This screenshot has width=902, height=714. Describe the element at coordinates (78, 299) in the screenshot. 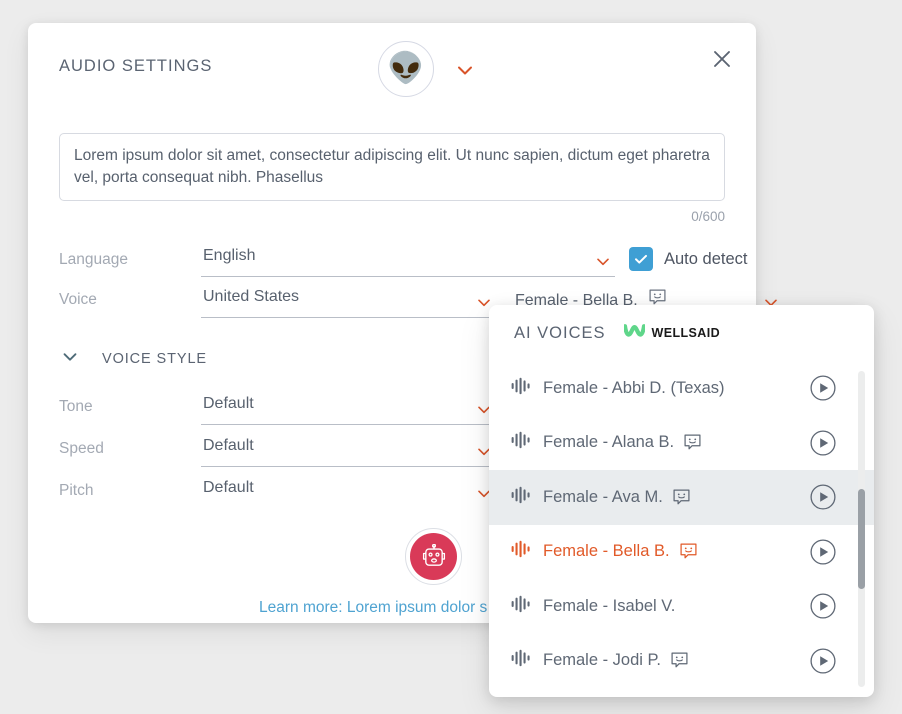

I see `voice-label: Voice` at that location.